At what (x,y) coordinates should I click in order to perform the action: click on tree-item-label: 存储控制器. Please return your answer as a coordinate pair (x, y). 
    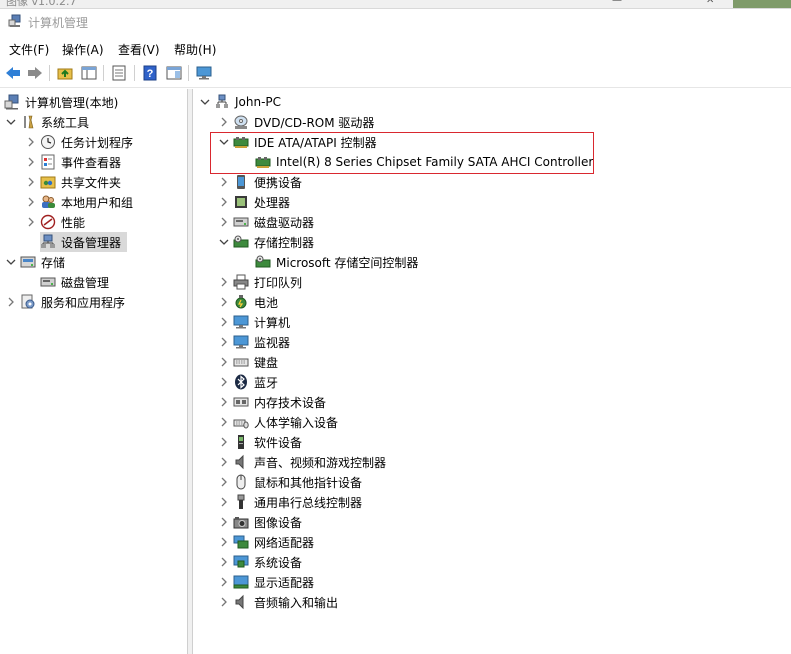
    Looking at the image, I should click on (284, 242).